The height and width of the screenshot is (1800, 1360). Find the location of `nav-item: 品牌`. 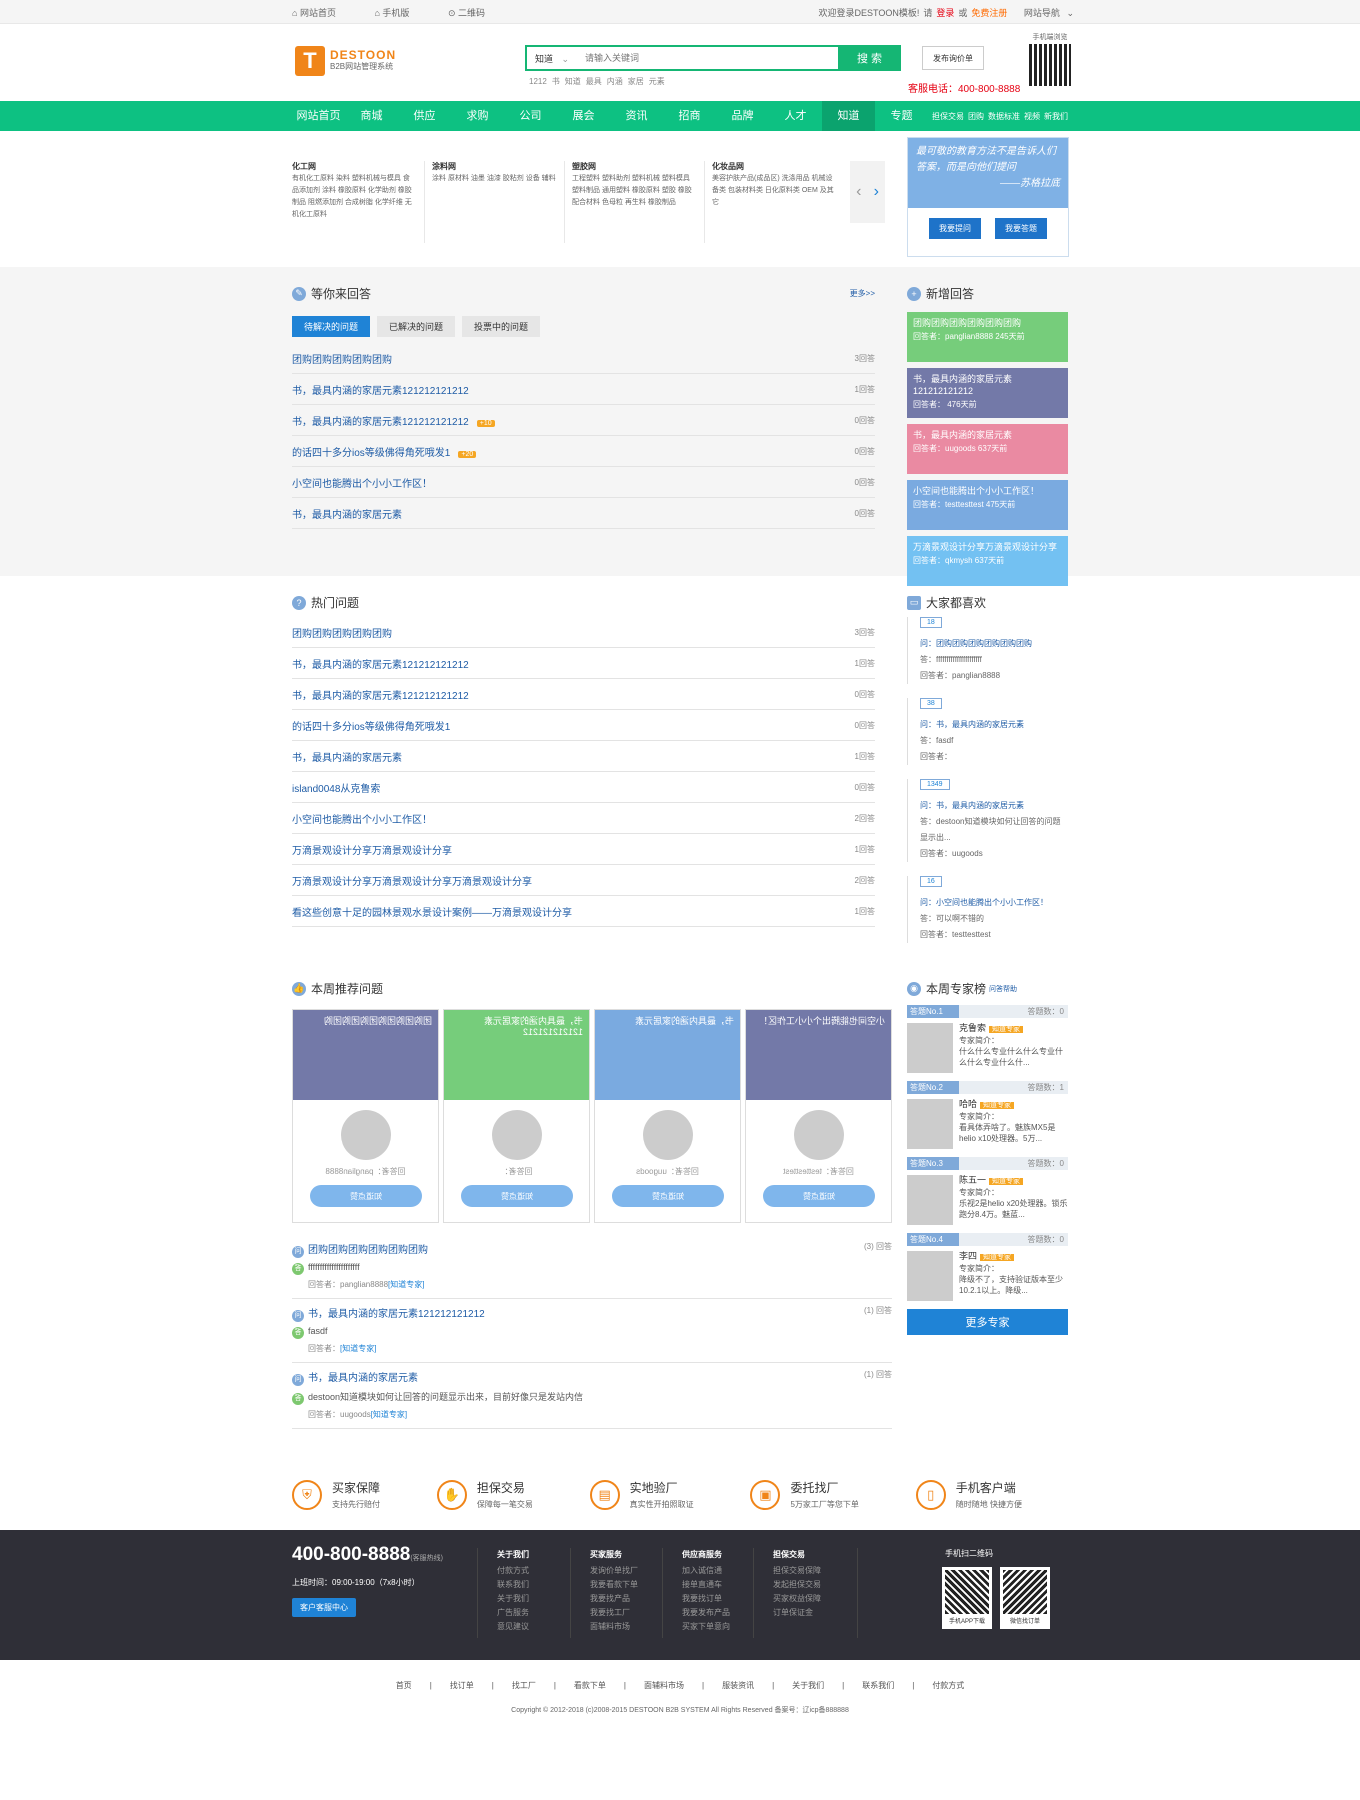

nav-item: 品牌 is located at coordinates (742, 116).